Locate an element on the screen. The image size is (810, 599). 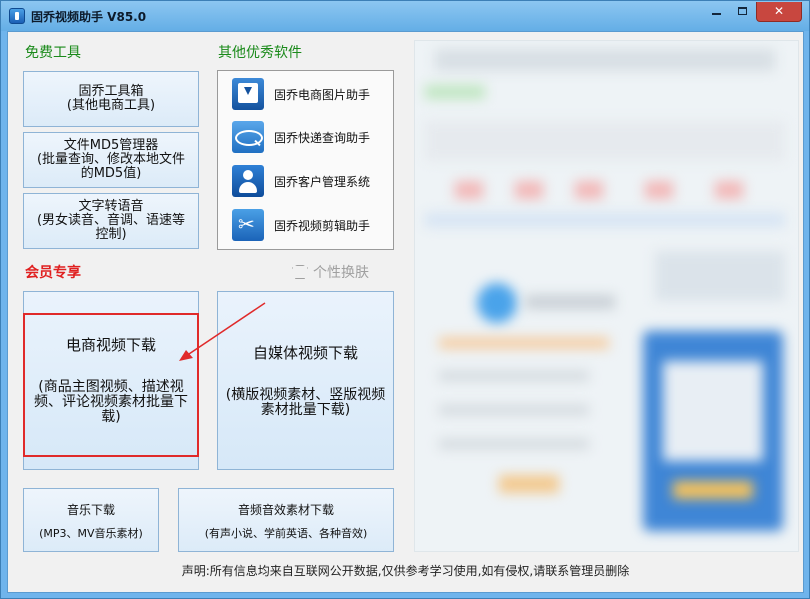
minimize-icon is located at coordinates (716, 14).